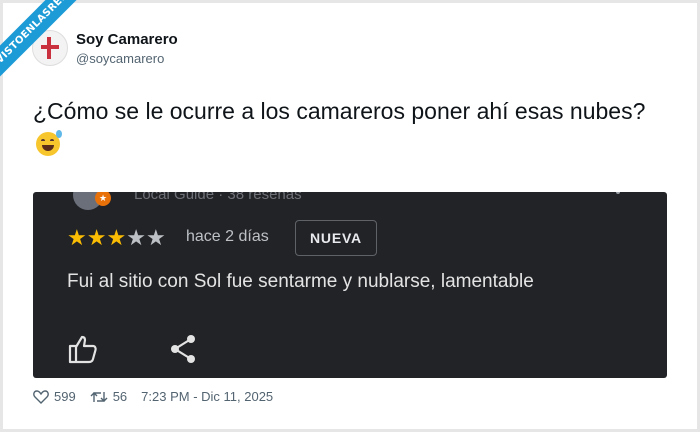  What do you see at coordinates (99, 397) in the screenshot?
I see `retweet-icon` at bounding box center [99, 397].